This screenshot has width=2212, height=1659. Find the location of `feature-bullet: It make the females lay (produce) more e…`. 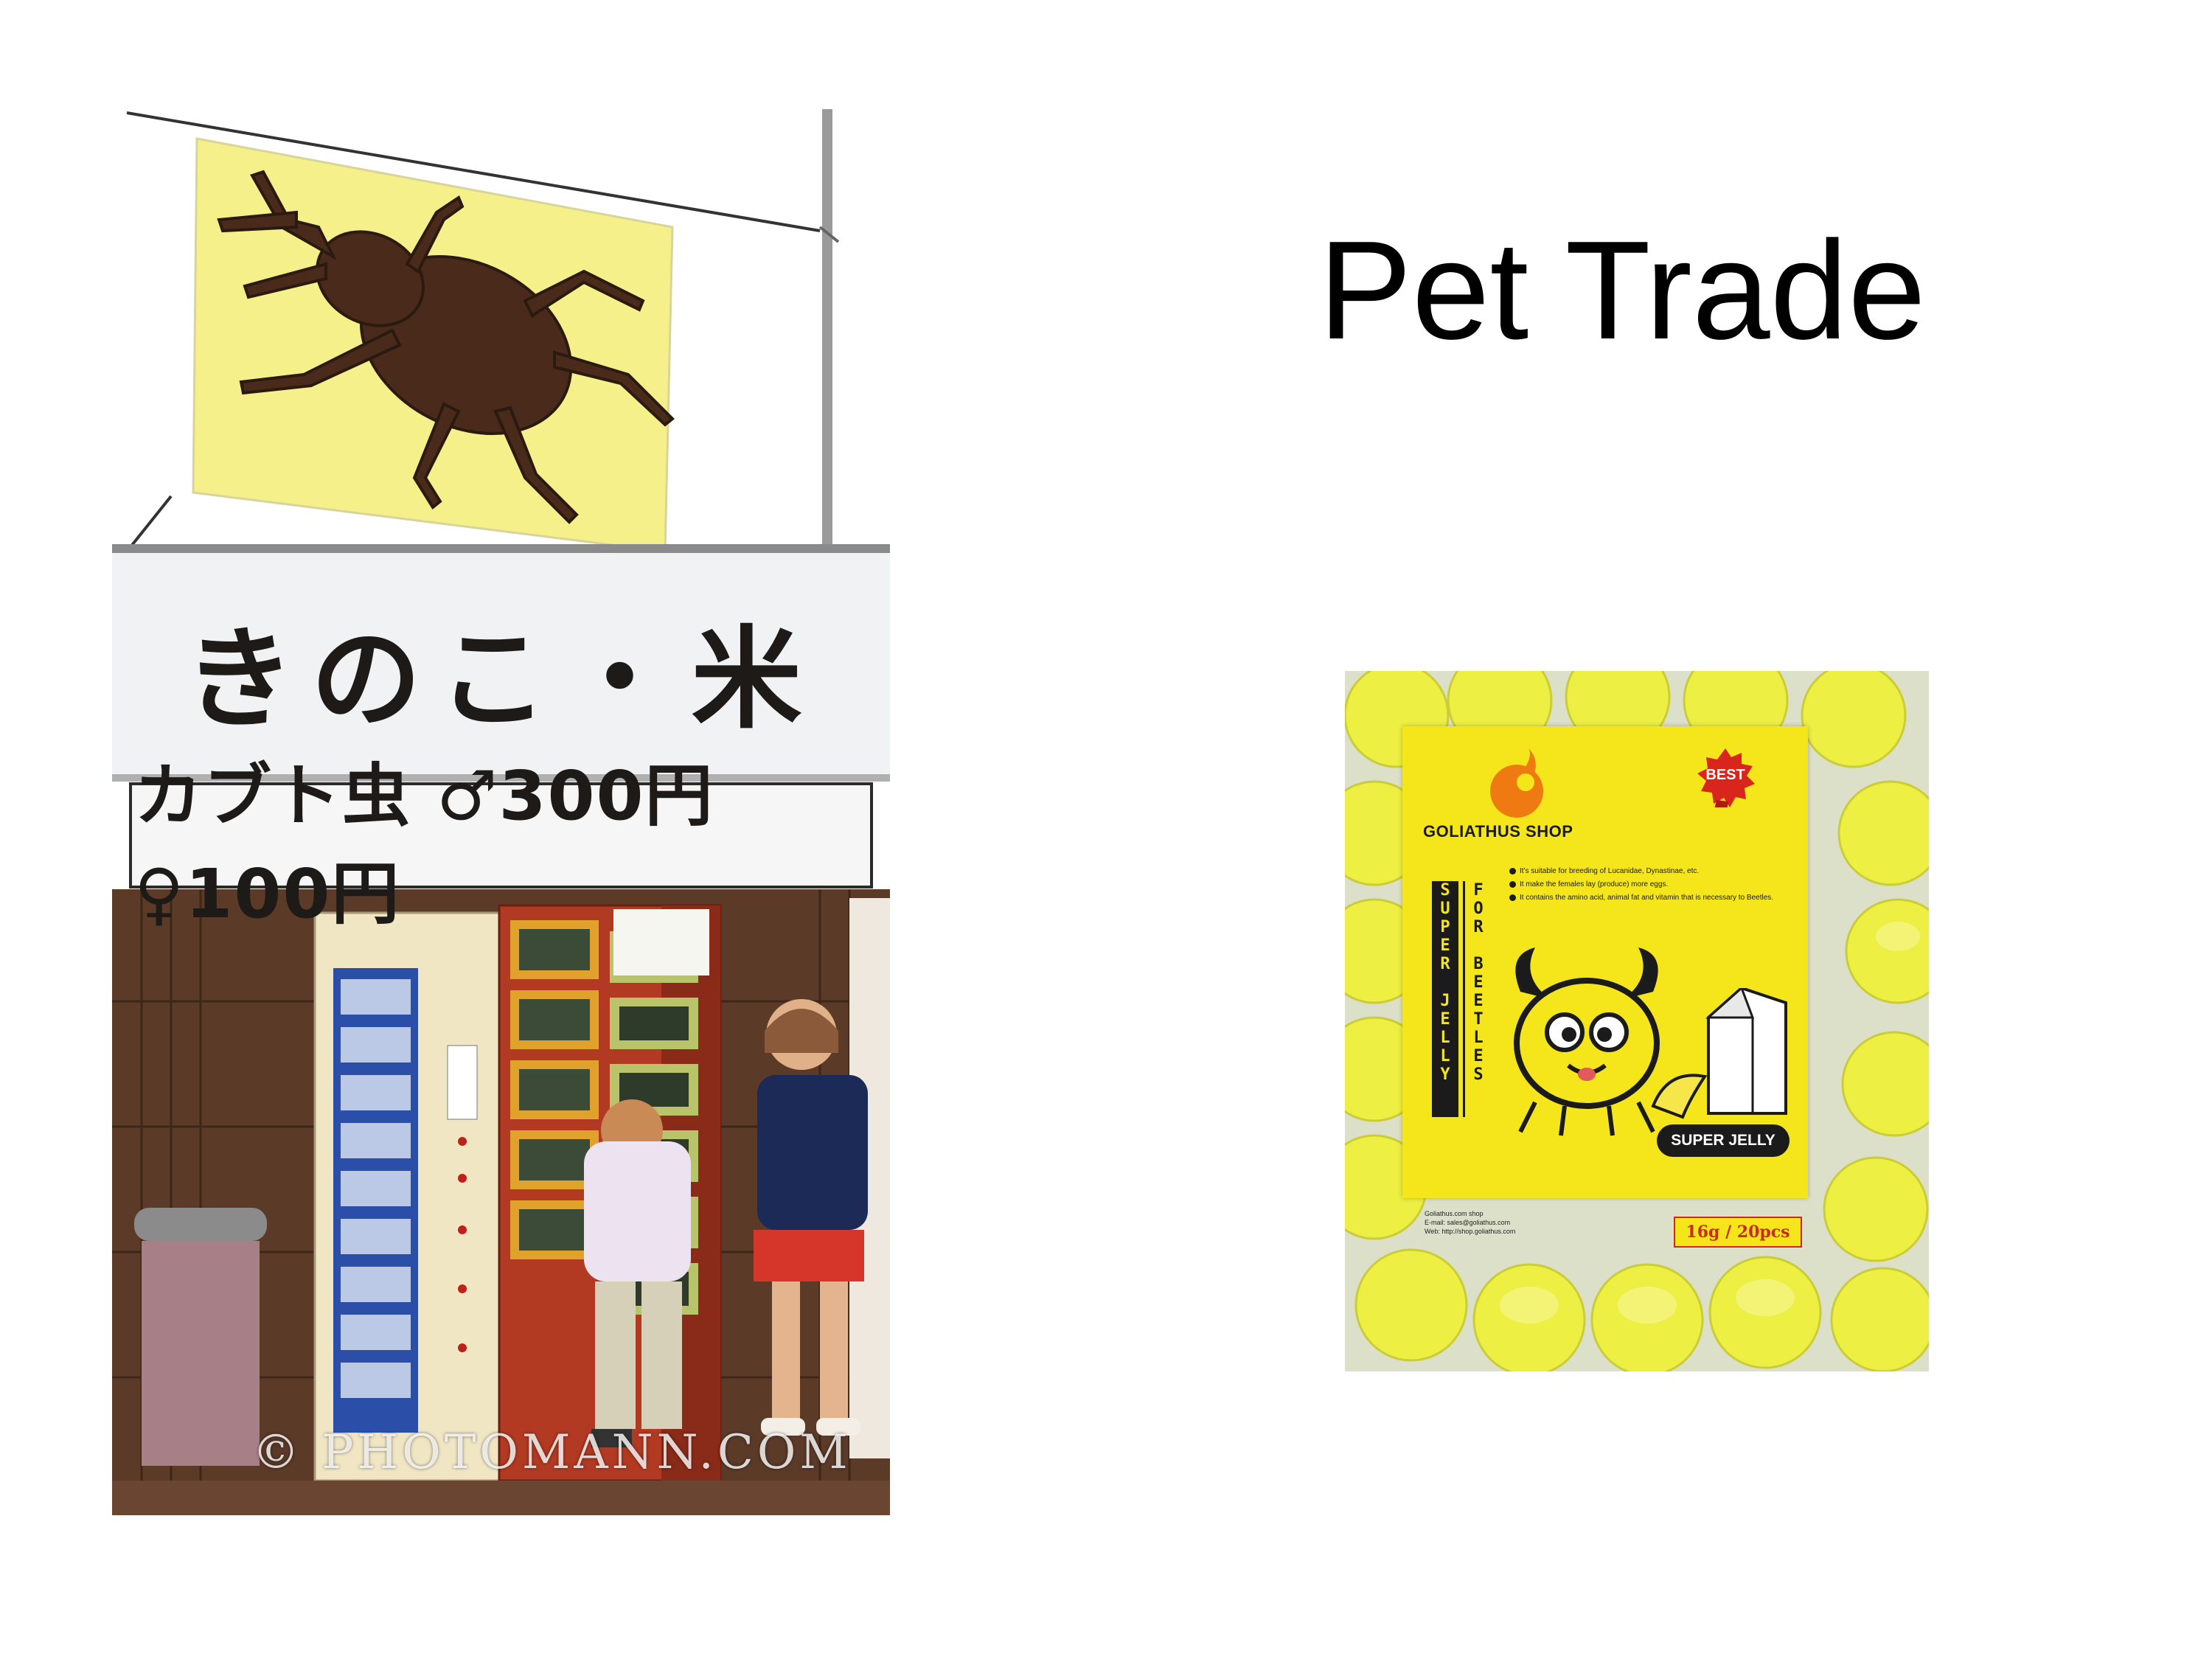

feature-bullet: It make the females lay (produce) more e… is located at coordinates (1649, 884).